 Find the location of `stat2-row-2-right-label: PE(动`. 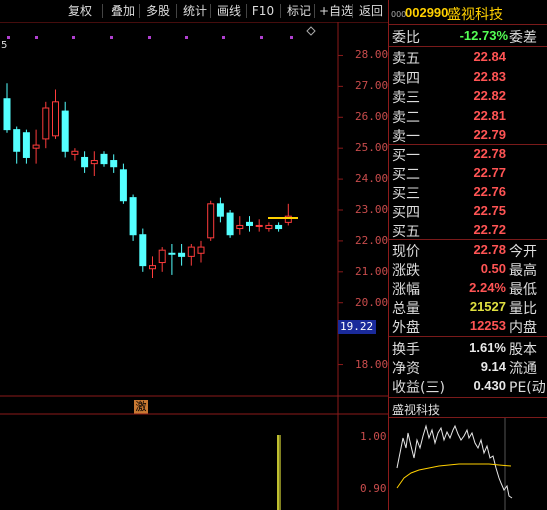

stat2-row-2-right-label: PE(动 is located at coordinates (527, 388).